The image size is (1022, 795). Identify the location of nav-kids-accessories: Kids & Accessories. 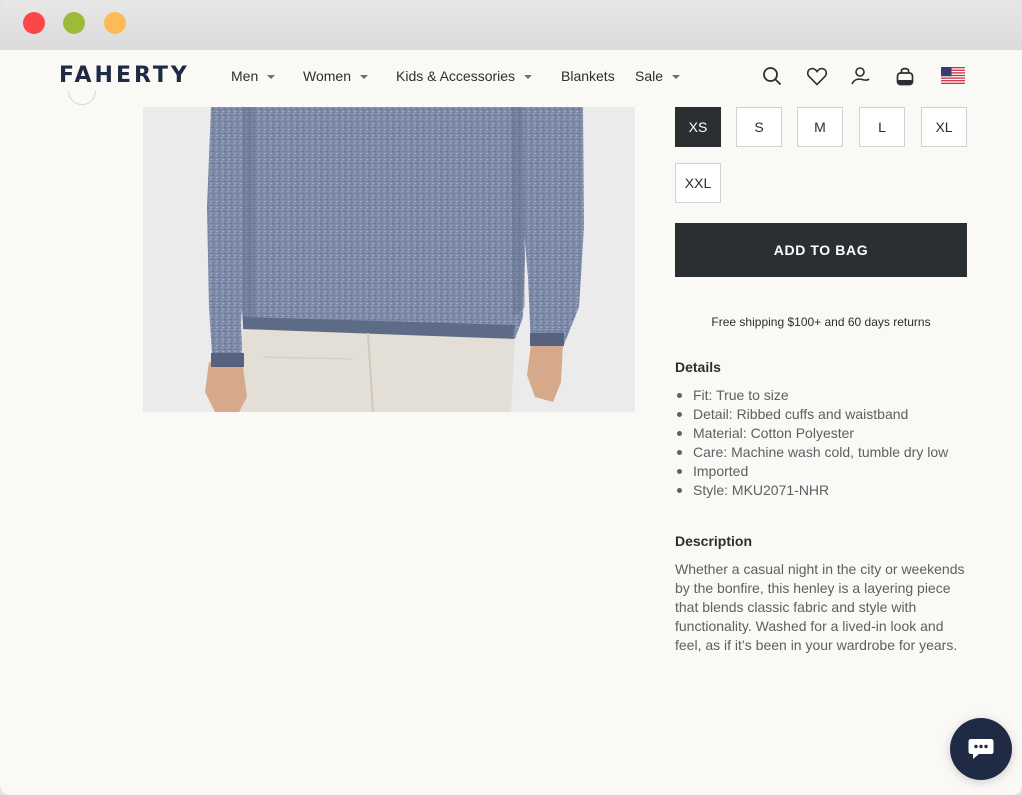
(464, 76).